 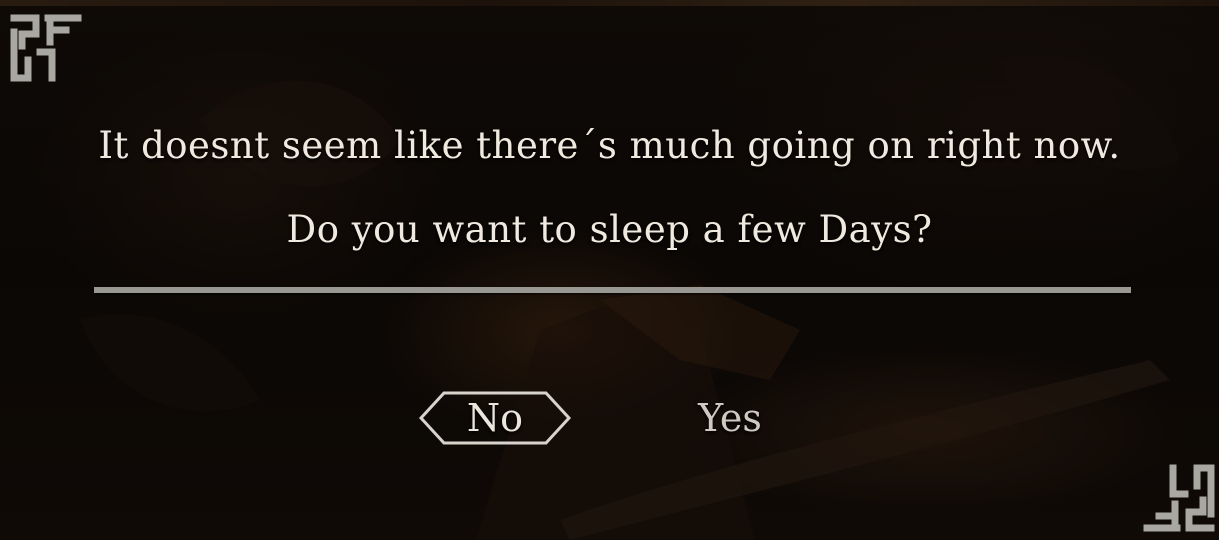 What do you see at coordinates (609, 229) in the screenshot?
I see `dialog-message-line-2: Do you want to sleep a few Days?` at bounding box center [609, 229].